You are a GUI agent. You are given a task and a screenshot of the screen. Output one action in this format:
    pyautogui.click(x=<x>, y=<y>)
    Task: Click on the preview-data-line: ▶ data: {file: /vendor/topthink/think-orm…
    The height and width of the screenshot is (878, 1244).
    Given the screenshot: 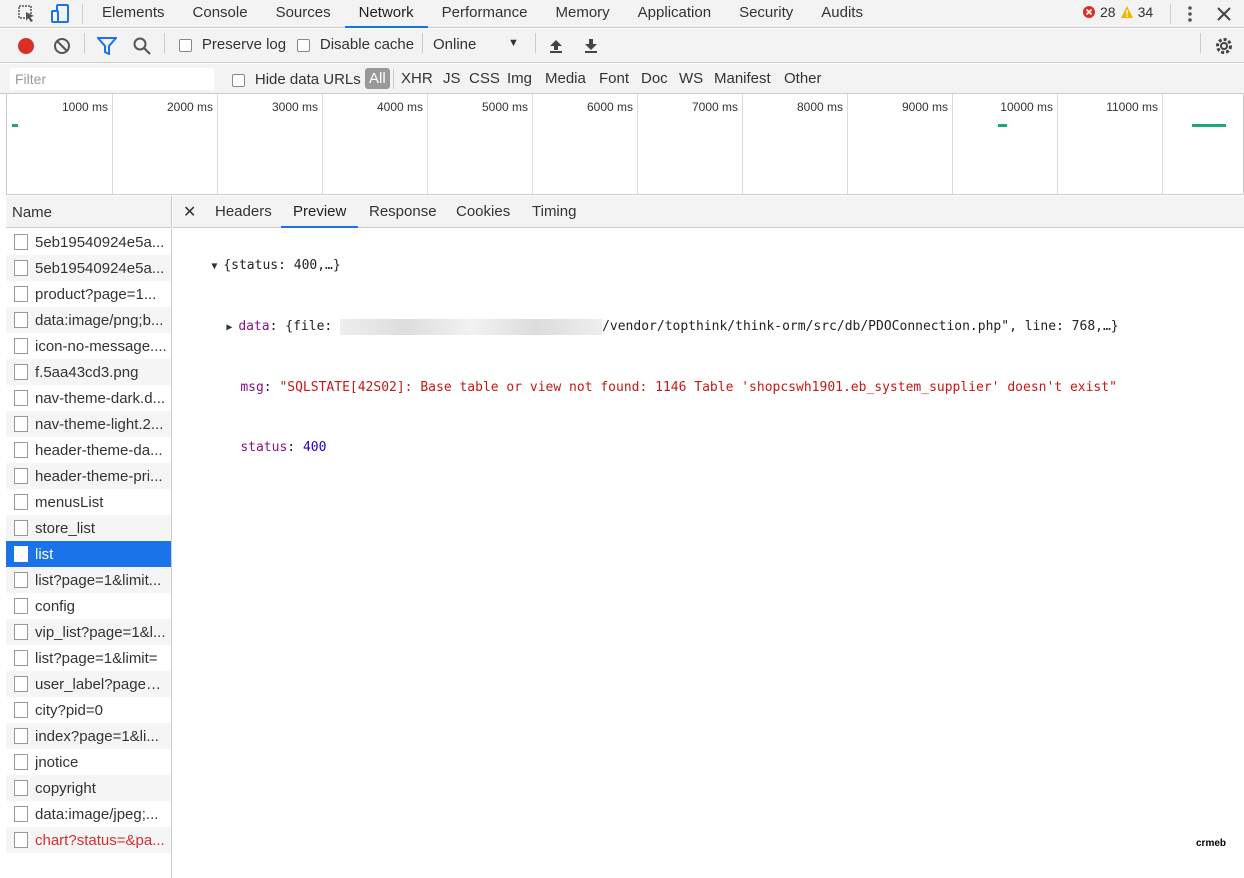 What is the action you would take?
    pyautogui.click(x=710, y=327)
    